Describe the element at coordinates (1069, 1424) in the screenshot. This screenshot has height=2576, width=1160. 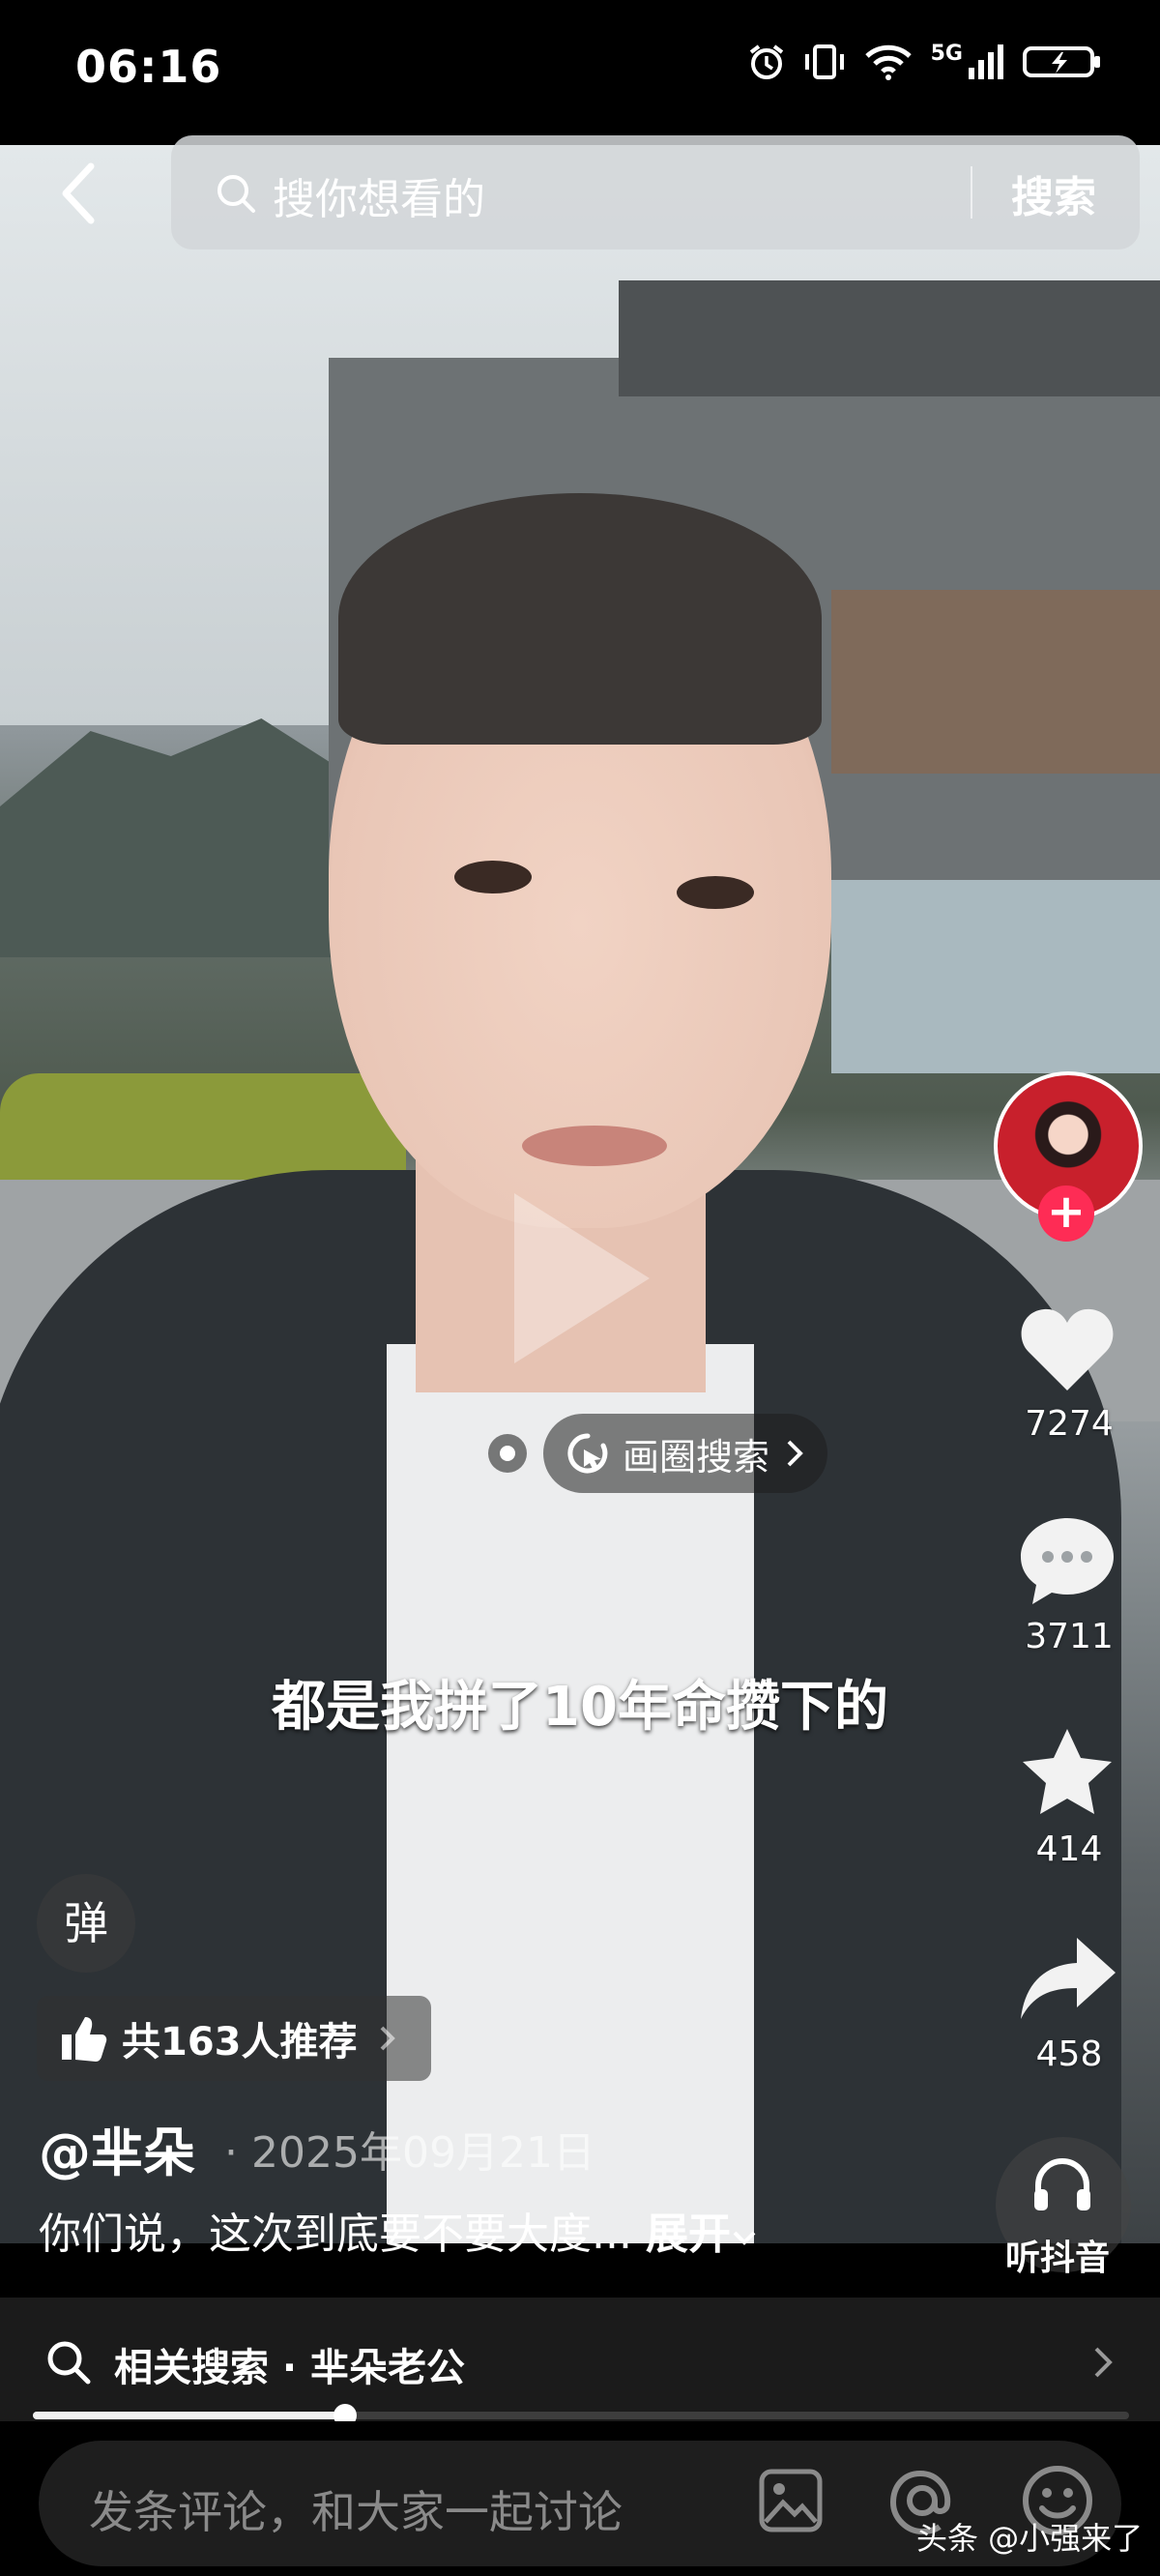
I see `like-count: 7274` at that location.